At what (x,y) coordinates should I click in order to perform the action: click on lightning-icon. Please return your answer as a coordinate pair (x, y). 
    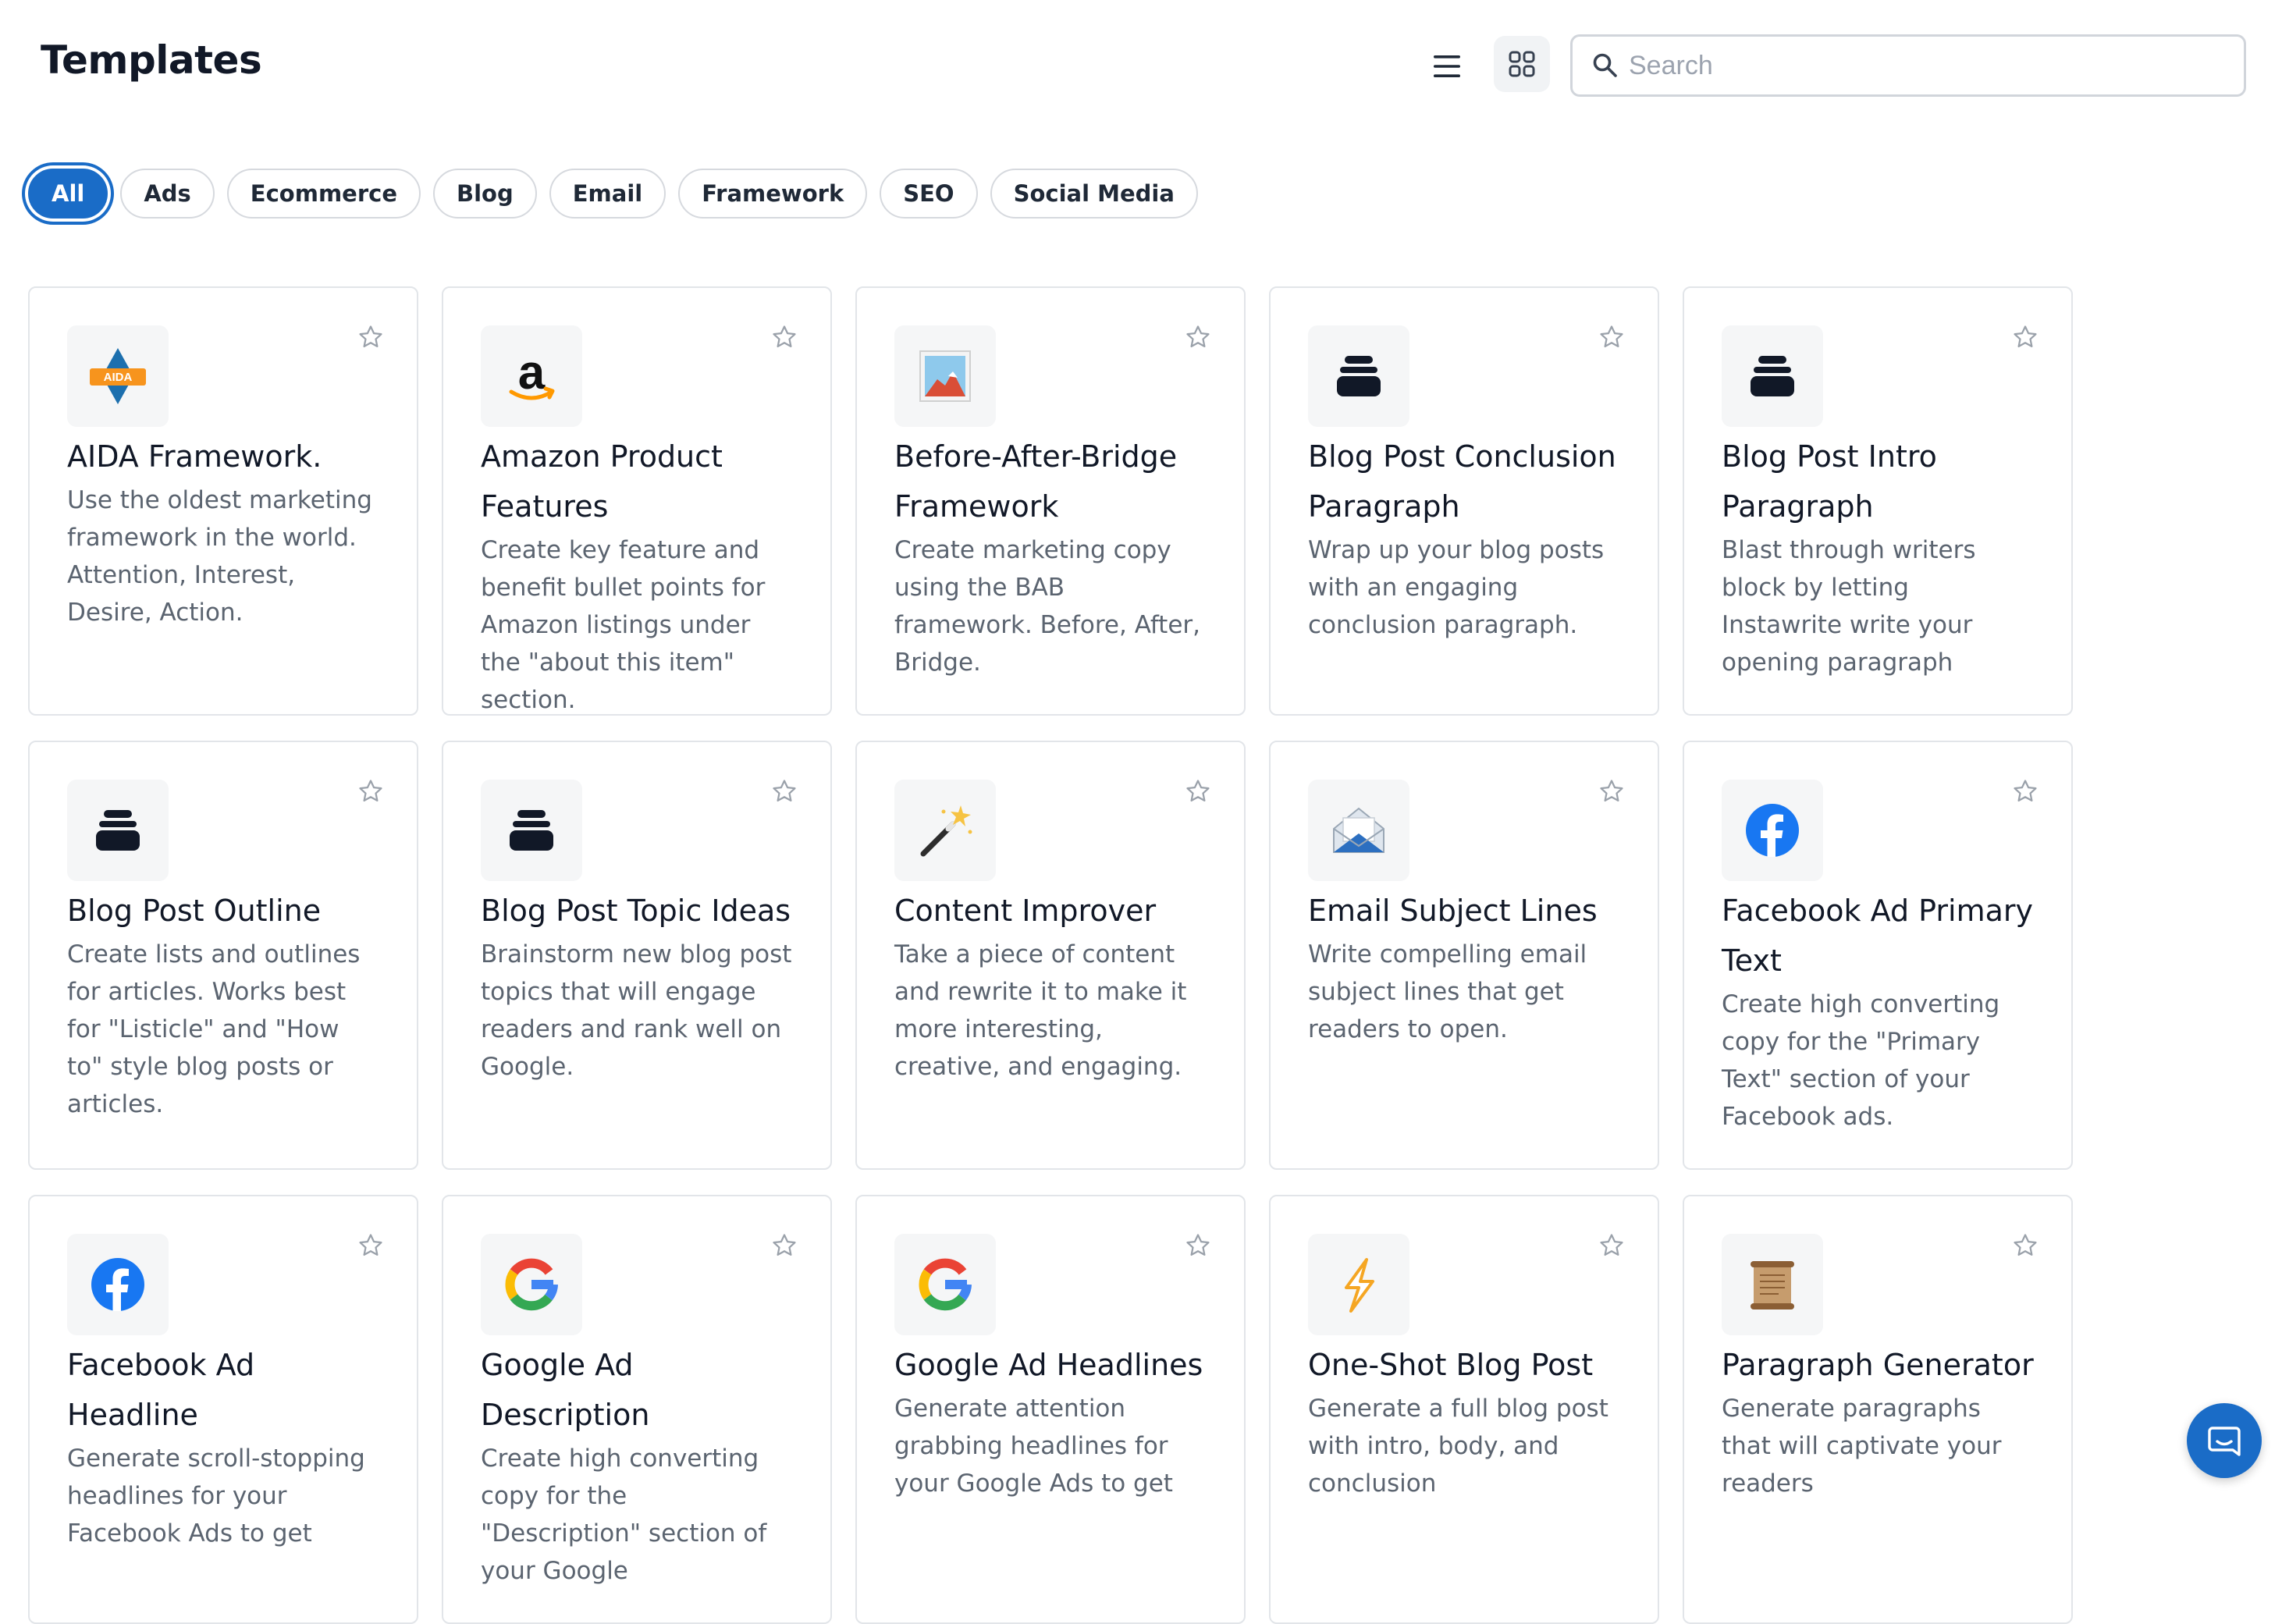
    Looking at the image, I should click on (1358, 1284).